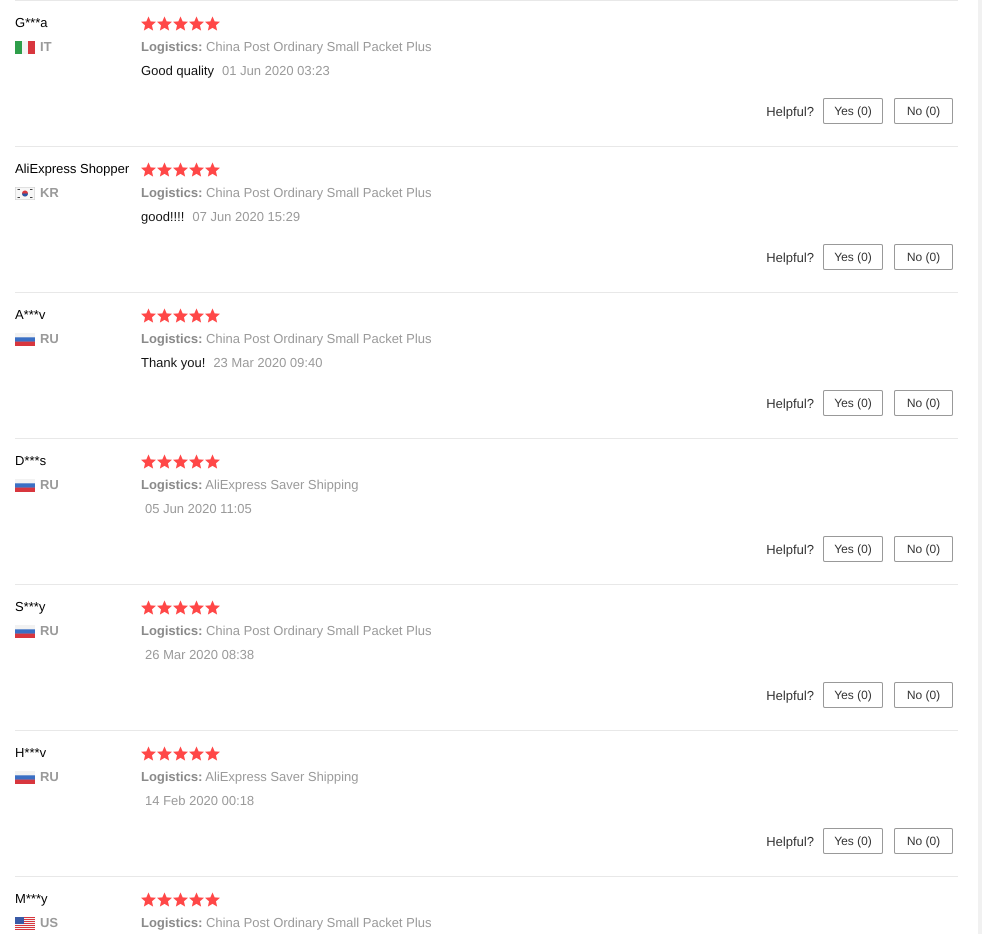  I want to click on review-date: 14 Feb 2020 00:18, so click(199, 801).